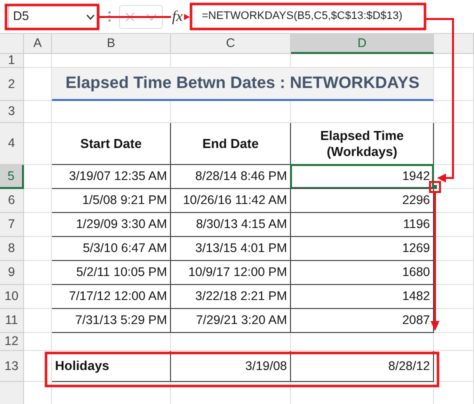 This screenshot has width=474, height=404. What do you see at coordinates (12, 321) in the screenshot?
I see `row-header: 11` at bounding box center [12, 321].